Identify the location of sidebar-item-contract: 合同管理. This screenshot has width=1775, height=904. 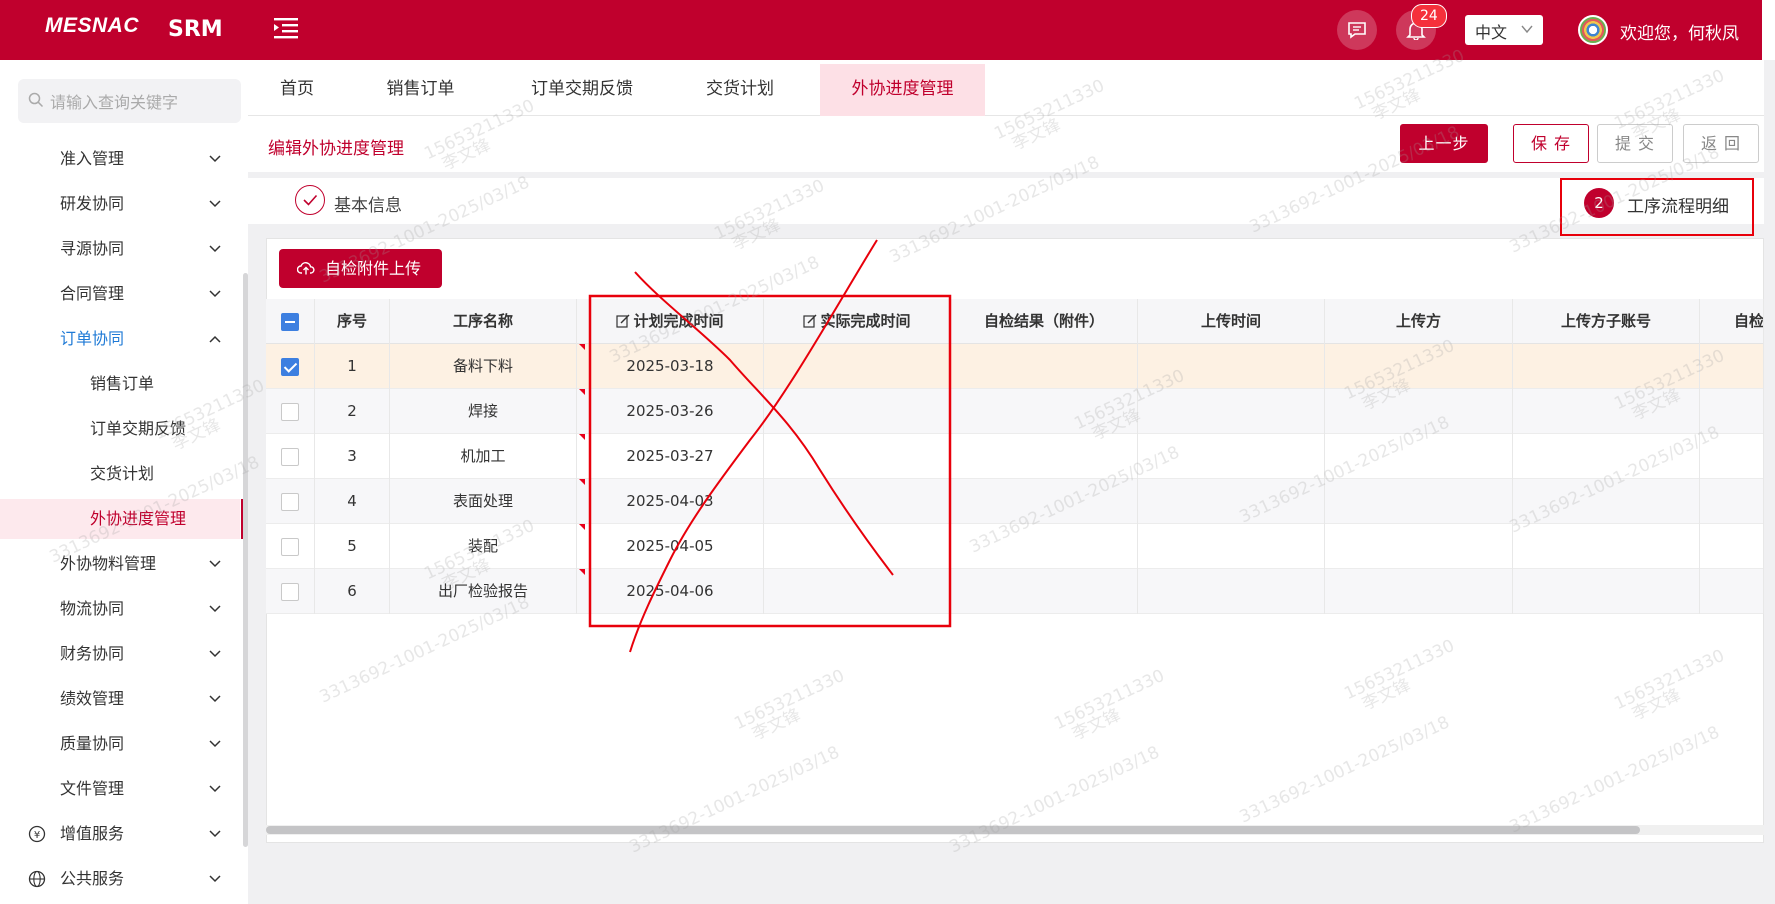
(120, 294).